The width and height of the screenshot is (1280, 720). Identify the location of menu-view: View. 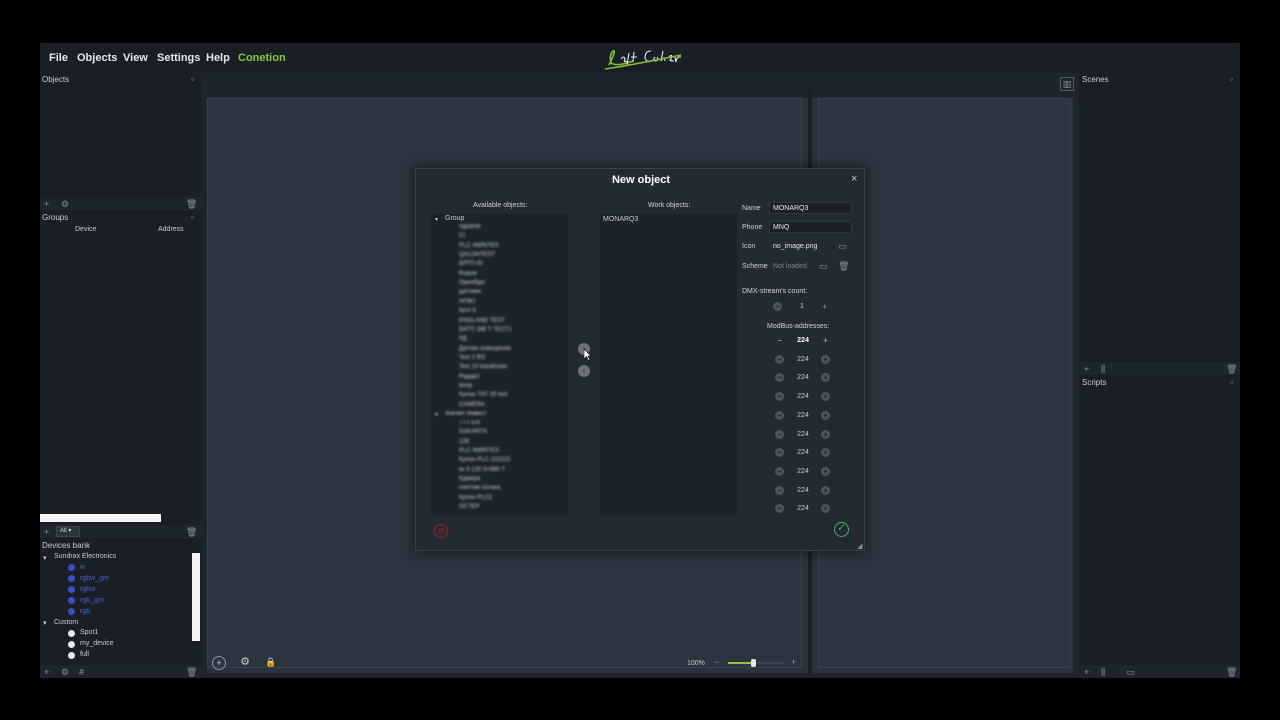
(135, 58).